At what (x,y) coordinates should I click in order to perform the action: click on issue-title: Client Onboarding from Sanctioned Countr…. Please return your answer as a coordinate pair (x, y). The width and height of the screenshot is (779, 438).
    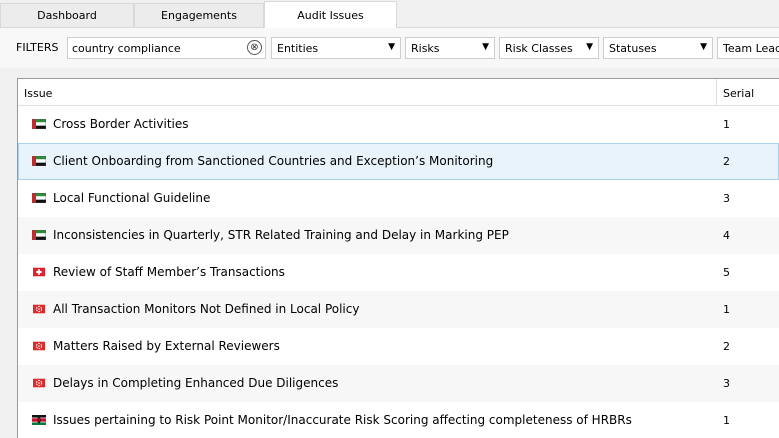
    Looking at the image, I should click on (273, 161).